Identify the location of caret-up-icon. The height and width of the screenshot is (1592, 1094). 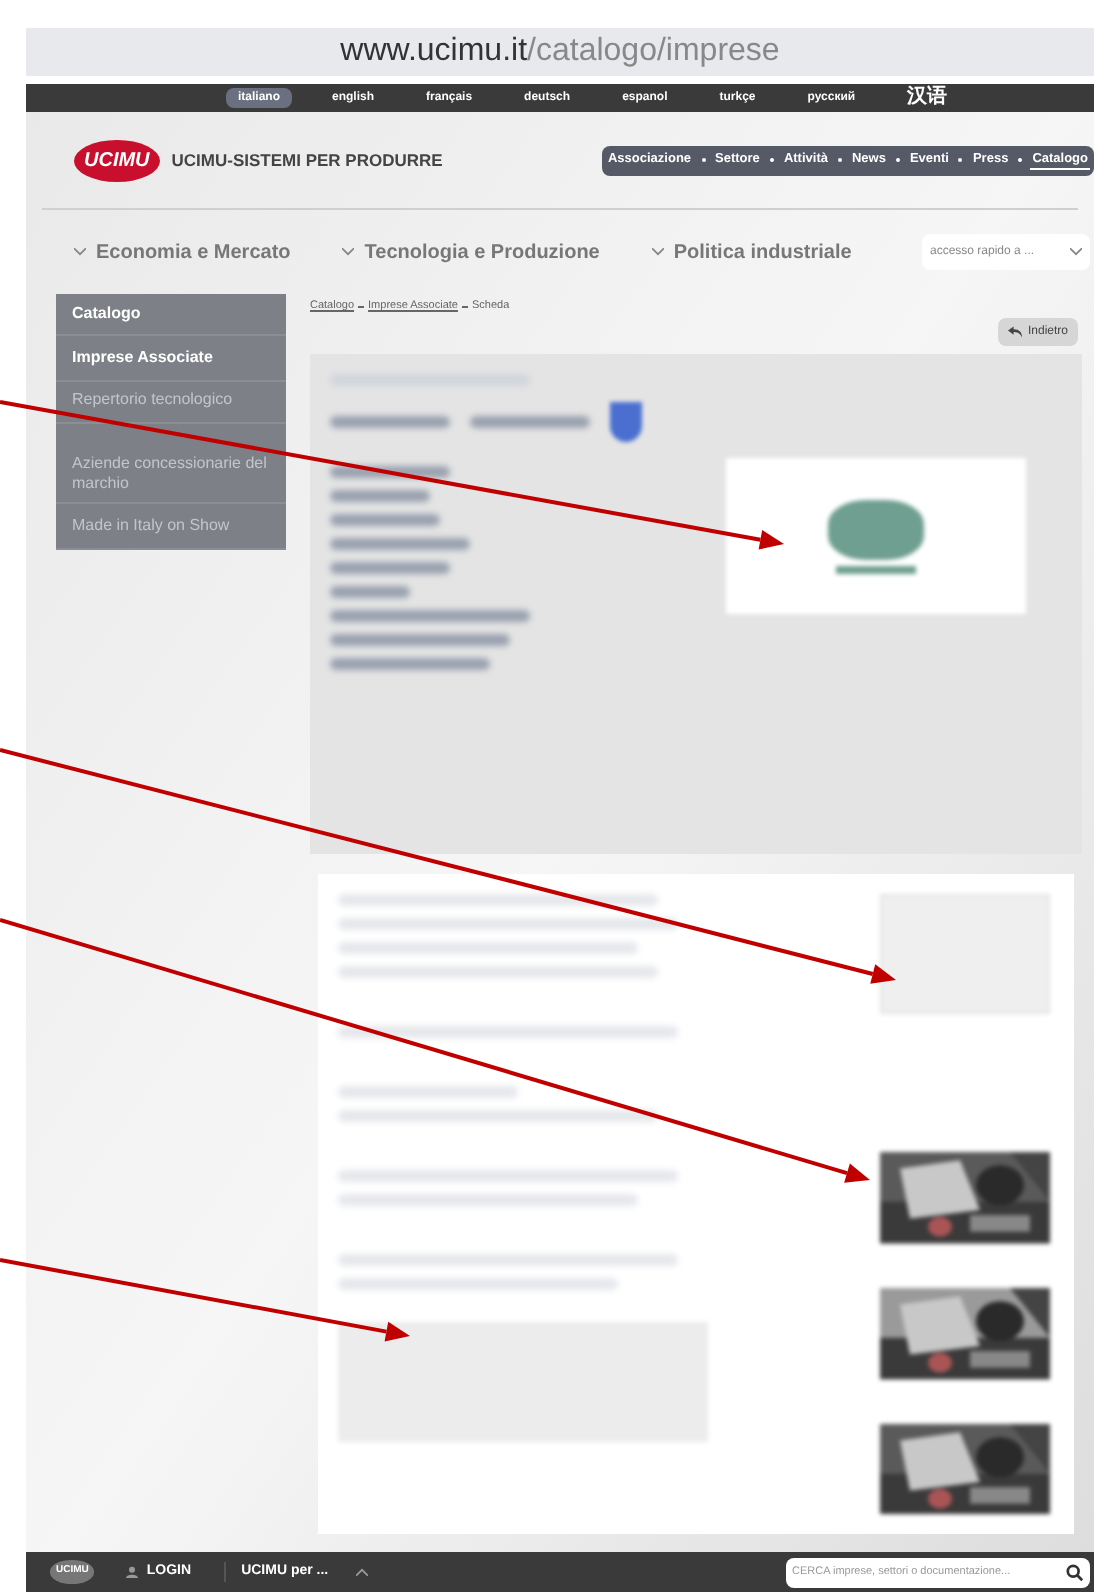
(362, 1572).